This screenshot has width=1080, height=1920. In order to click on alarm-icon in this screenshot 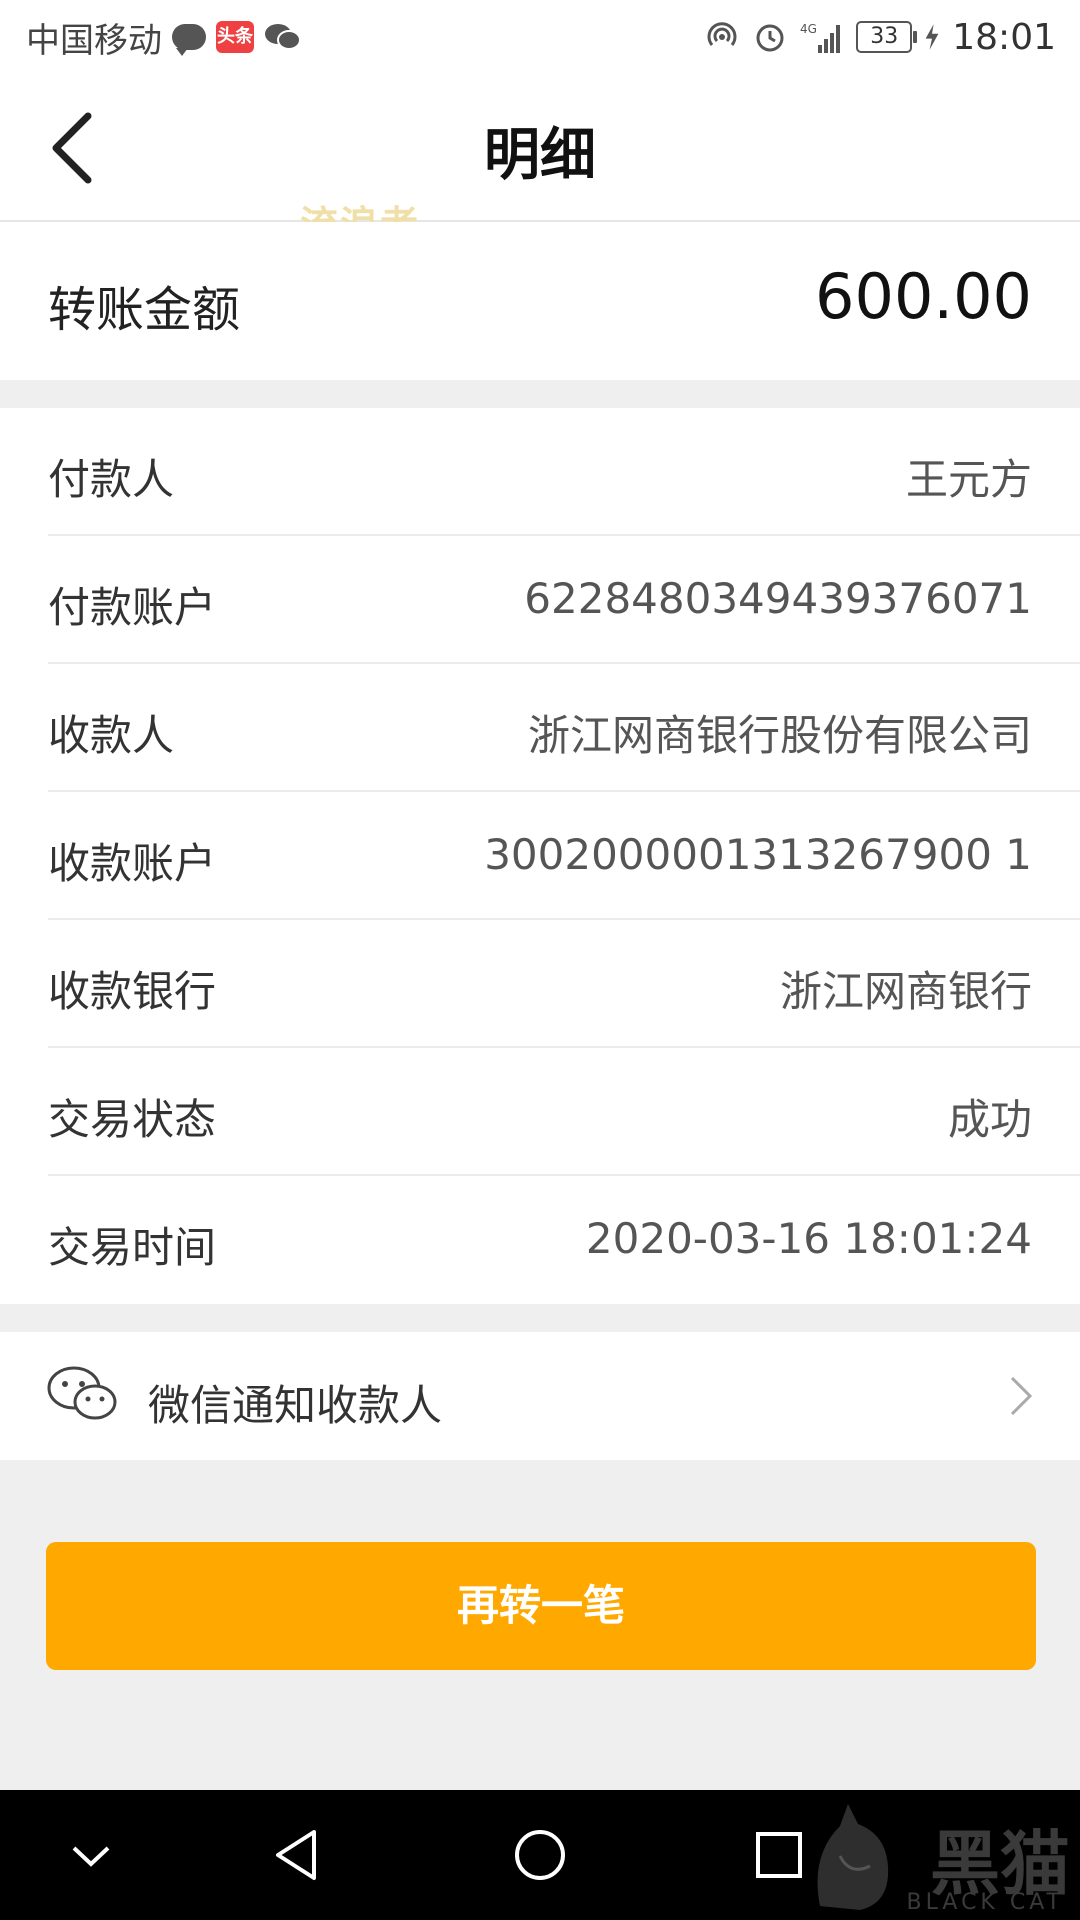, I will do `click(770, 38)`.